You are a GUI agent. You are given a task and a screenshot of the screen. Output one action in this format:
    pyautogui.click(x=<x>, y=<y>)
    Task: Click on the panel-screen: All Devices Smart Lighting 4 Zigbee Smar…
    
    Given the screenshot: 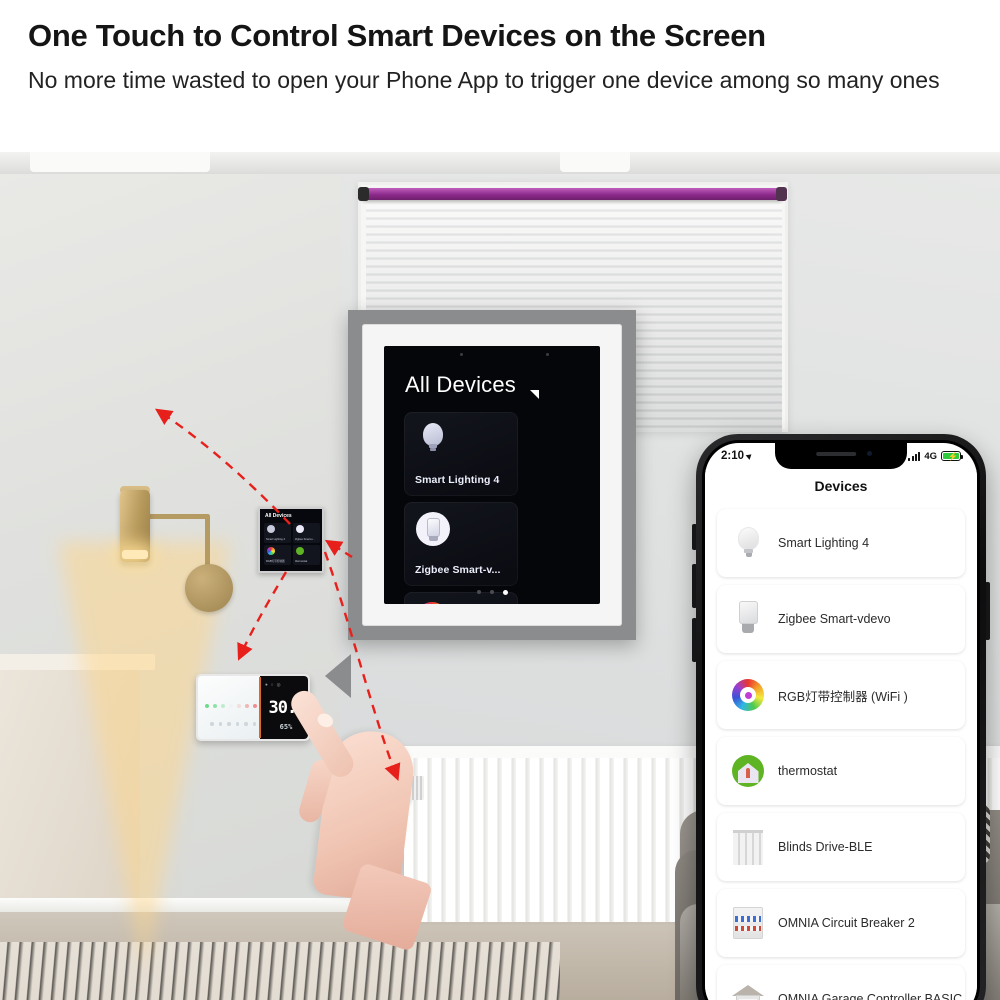 What is the action you would take?
    pyautogui.click(x=492, y=475)
    